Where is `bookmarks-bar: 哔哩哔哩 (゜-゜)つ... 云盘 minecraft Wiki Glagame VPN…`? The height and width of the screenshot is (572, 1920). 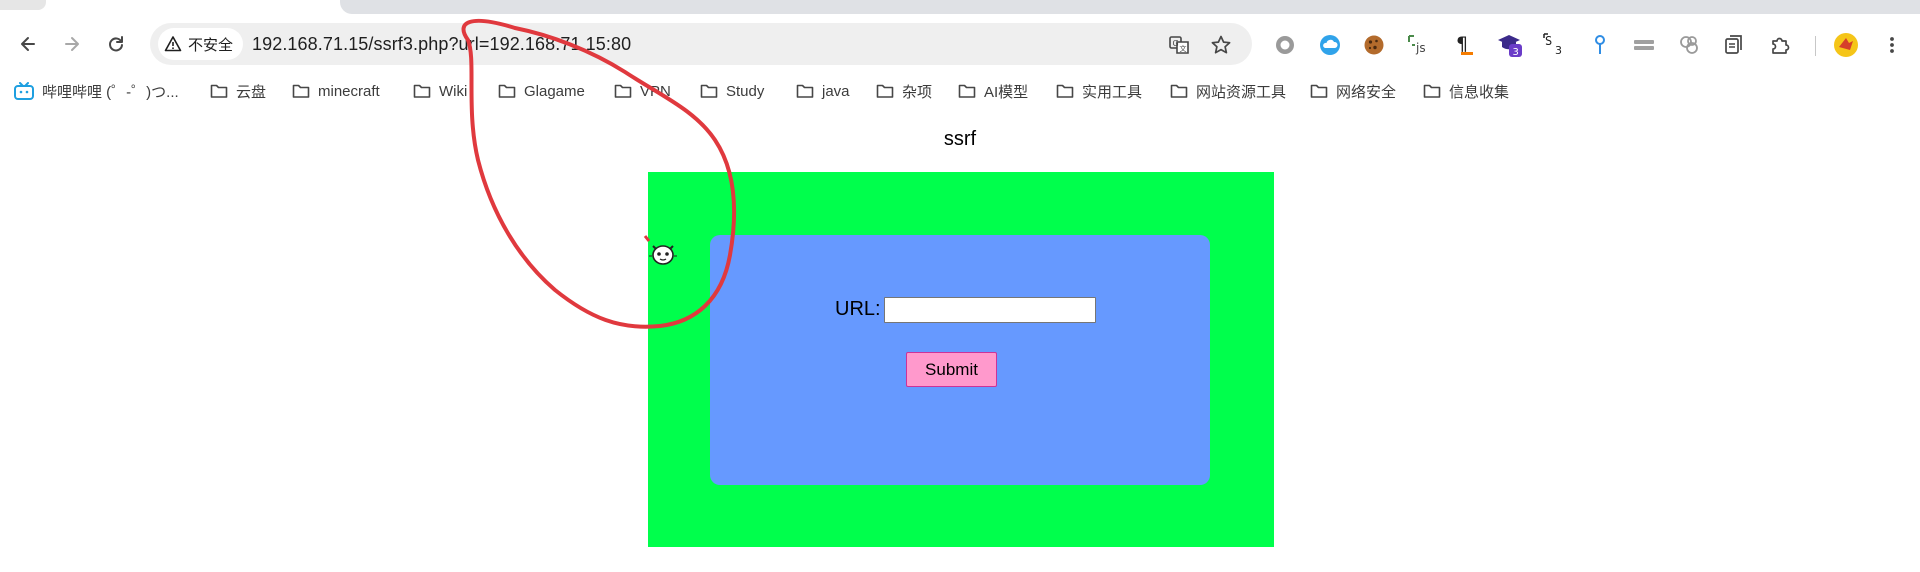
bookmarks-bar: 哔哩哔哩 (゜-゜)つ... 云盘 minecraft Wiki Glagame VPN… is located at coordinates (960, 91).